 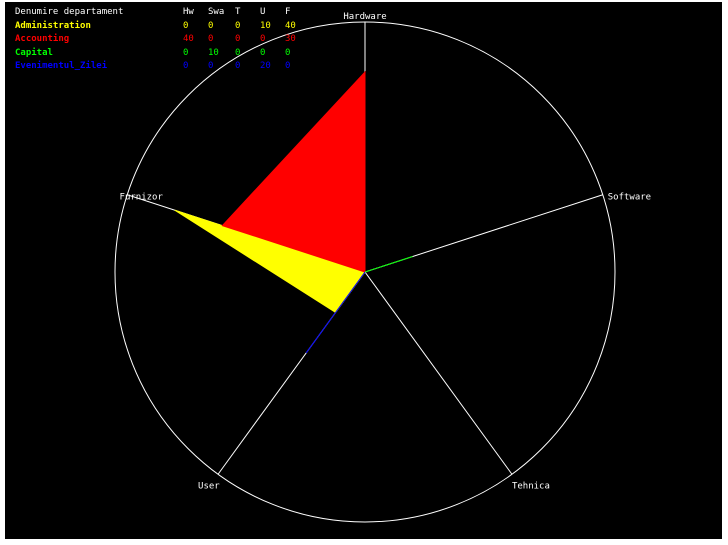 I want to click on legend-header-t: T, so click(x=238, y=12).